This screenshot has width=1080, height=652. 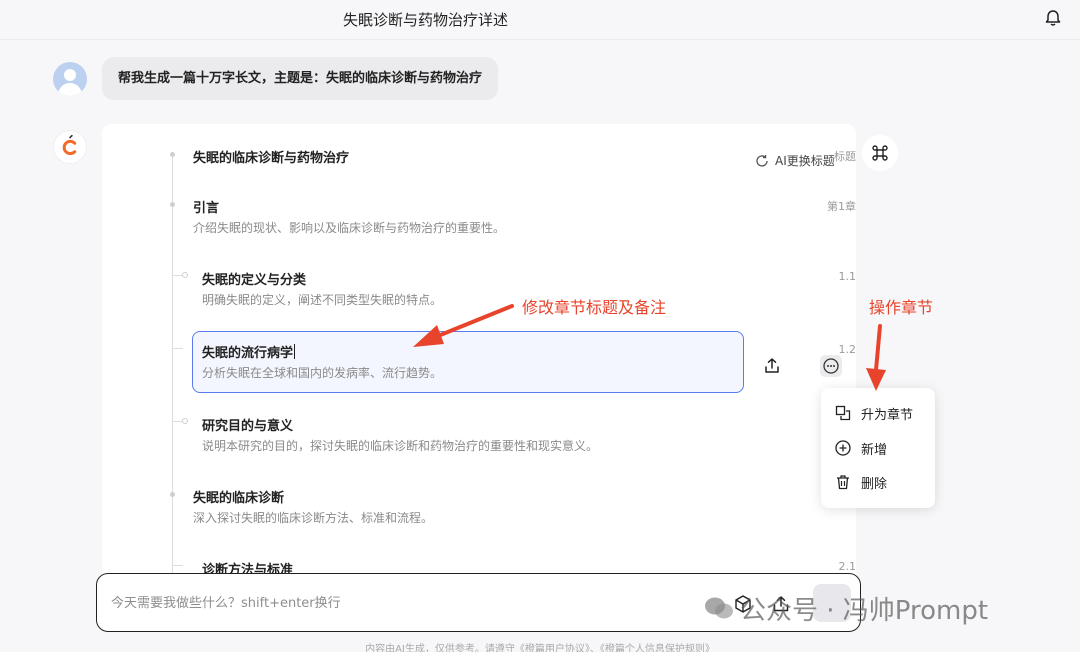 What do you see at coordinates (540, 648) in the screenshot?
I see `disclaimer-footer: 内容由AI生成，仅供参考。请遵守《橙篇用户协议》、《橙篇个人信息保护规则》` at bounding box center [540, 648].